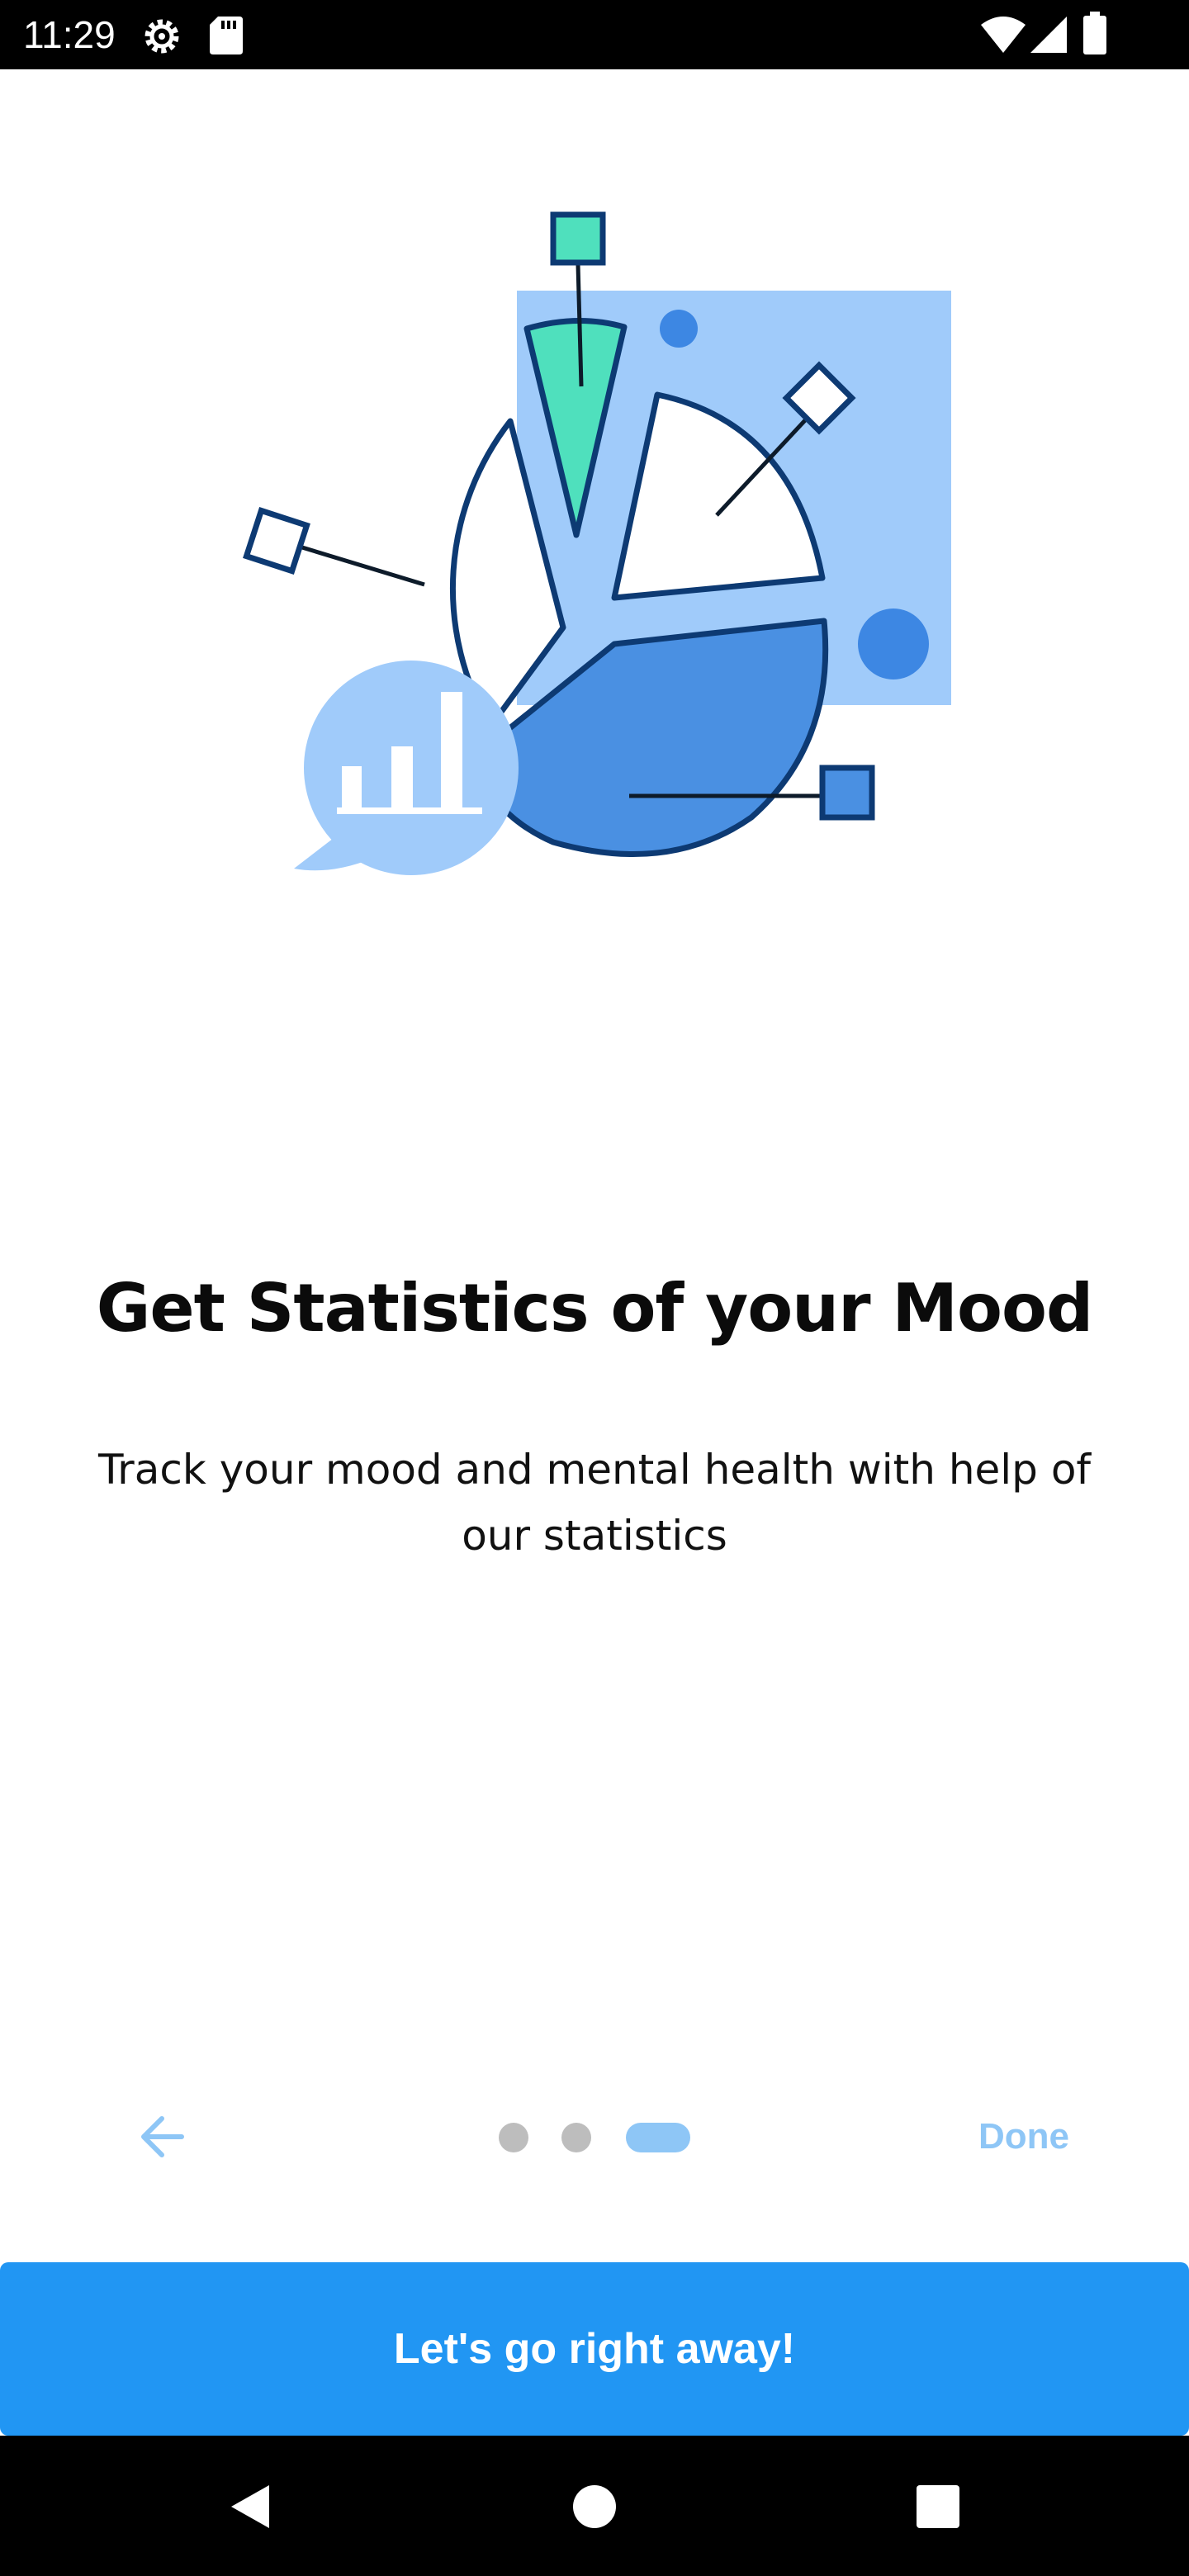 The width and height of the screenshot is (1189, 2576). What do you see at coordinates (847, 793) in the screenshot?
I see `blue-marker-square` at bounding box center [847, 793].